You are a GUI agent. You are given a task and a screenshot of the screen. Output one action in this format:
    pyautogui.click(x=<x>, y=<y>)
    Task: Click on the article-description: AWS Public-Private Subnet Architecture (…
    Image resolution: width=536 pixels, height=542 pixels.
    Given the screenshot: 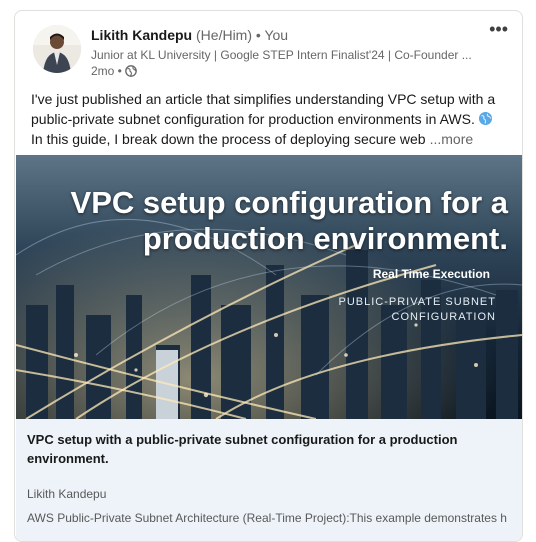 What is the action you would take?
    pyautogui.click(x=267, y=518)
    